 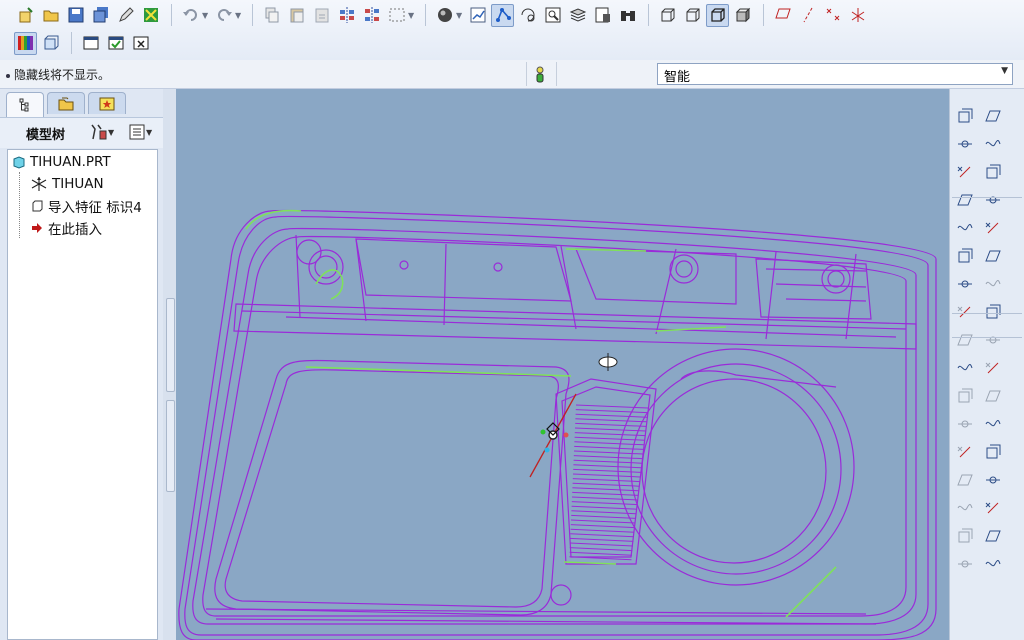 I want to click on no-hidden-icon, so click(x=717, y=15).